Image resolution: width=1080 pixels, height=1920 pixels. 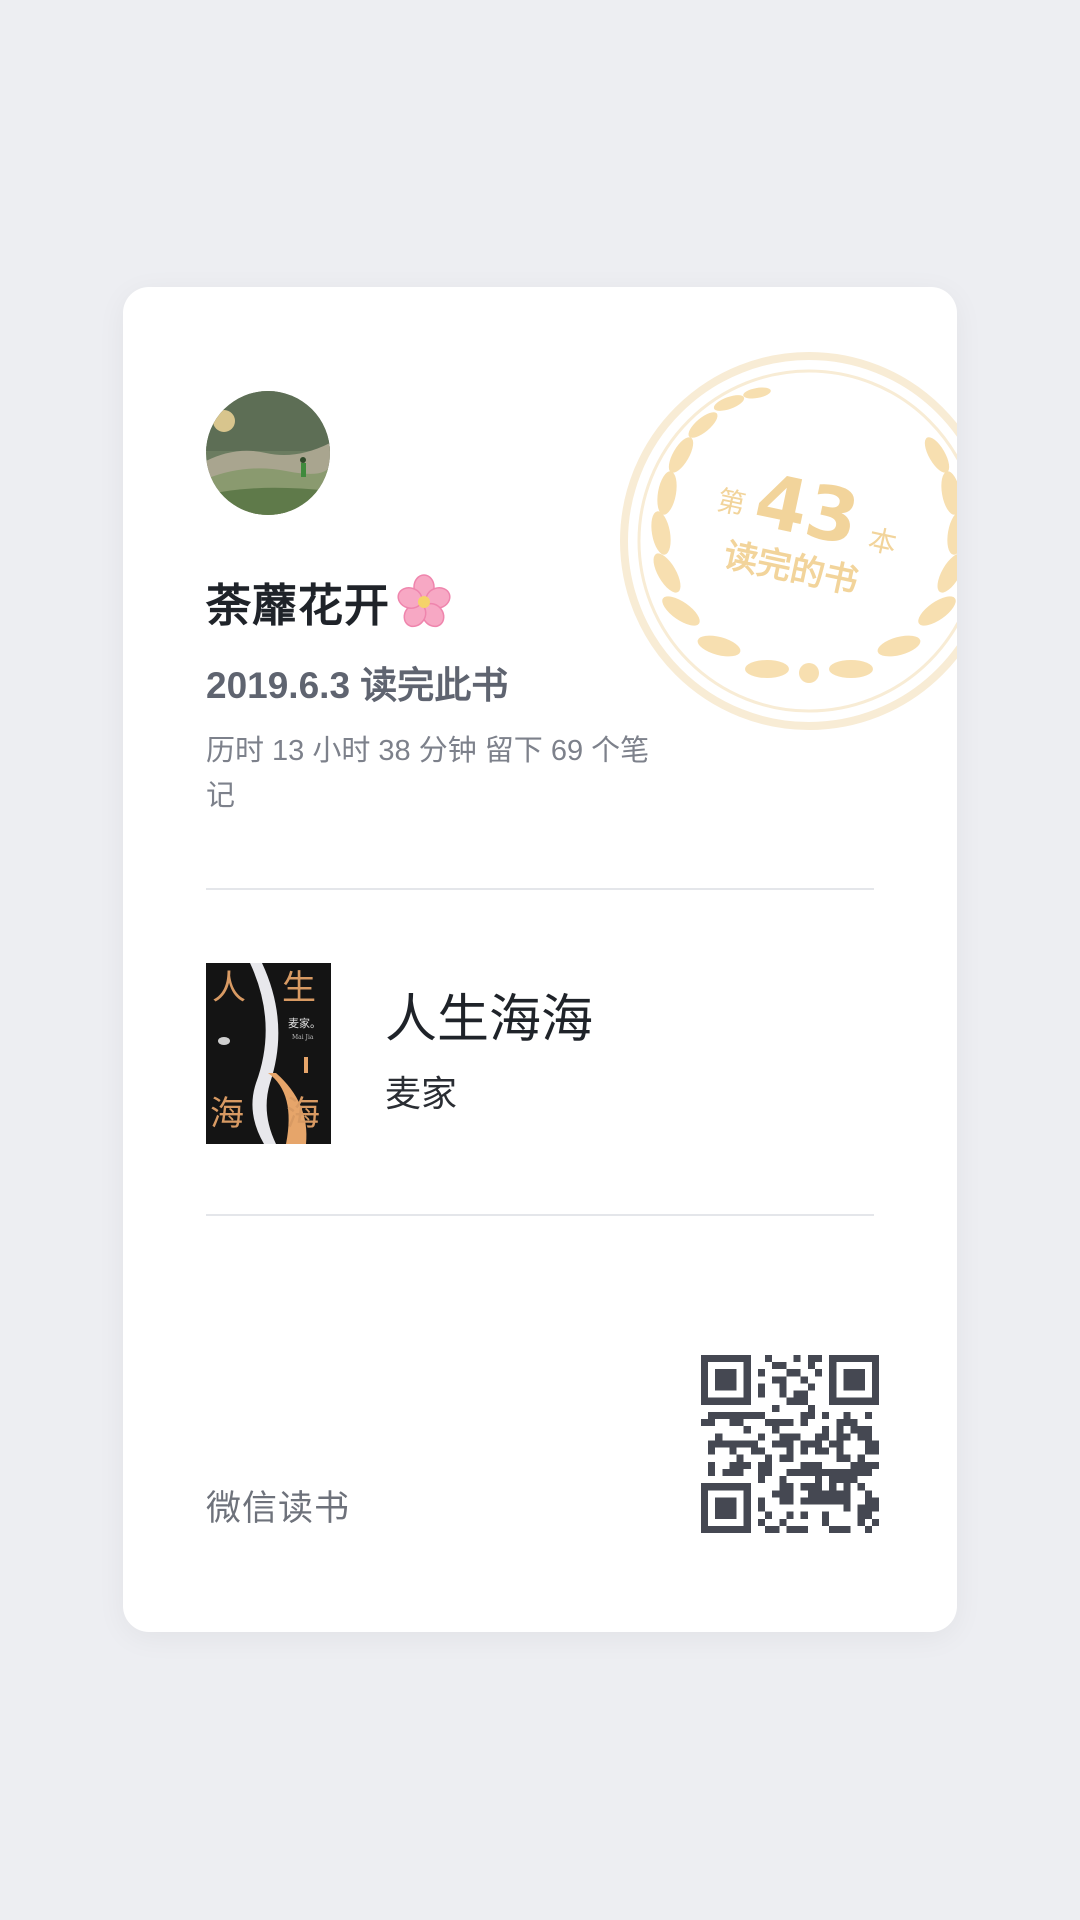 What do you see at coordinates (304, 1023) in the screenshot?
I see `svg-text: 麦家。` at bounding box center [304, 1023].